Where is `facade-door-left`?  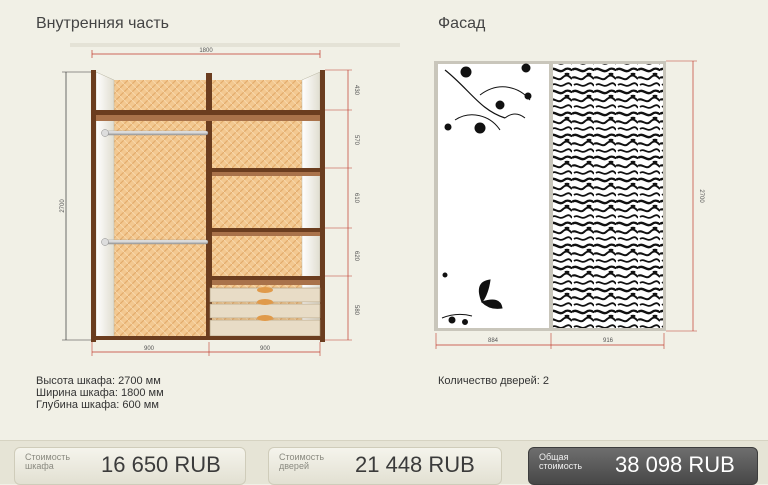
facade-door-left is located at coordinates (493, 196).